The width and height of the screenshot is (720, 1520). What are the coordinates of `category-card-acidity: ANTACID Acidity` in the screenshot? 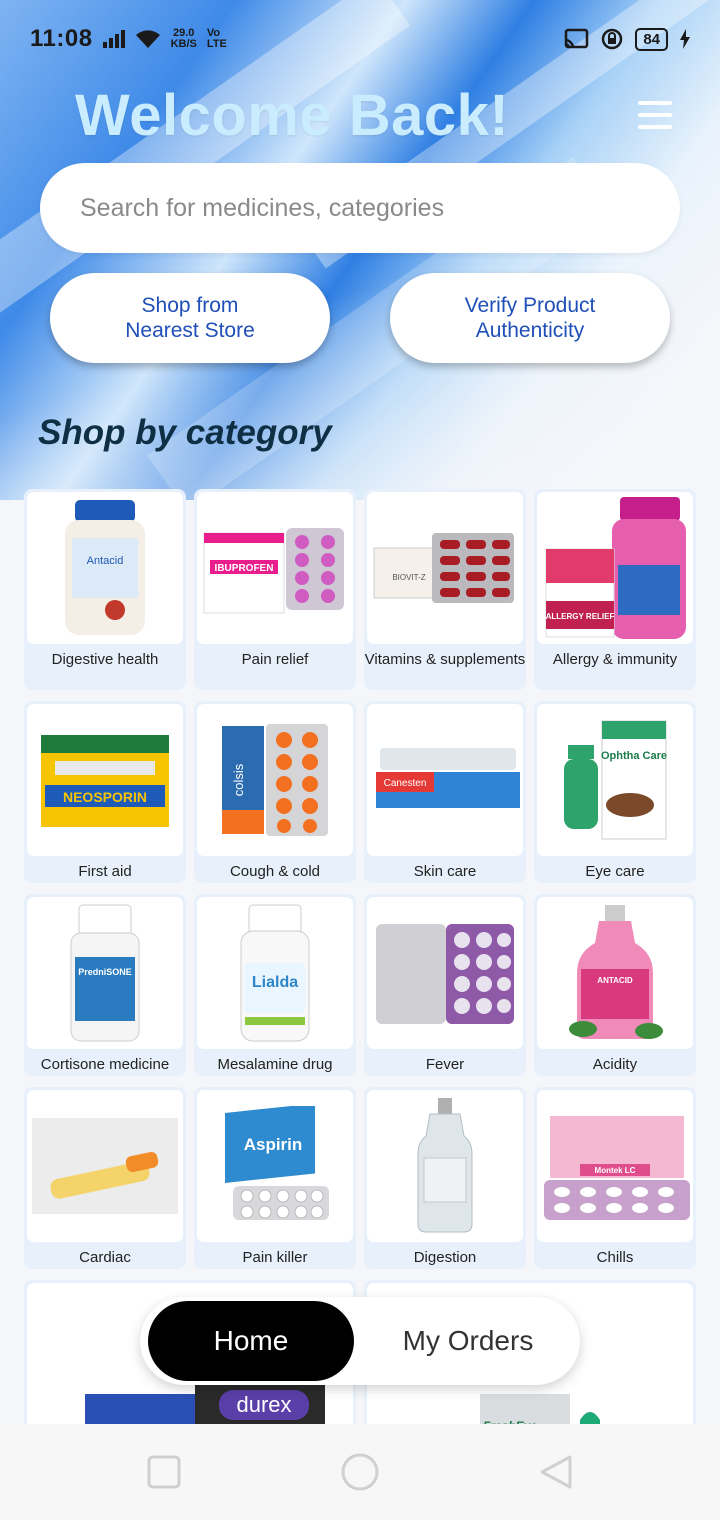 It's located at (615, 985).